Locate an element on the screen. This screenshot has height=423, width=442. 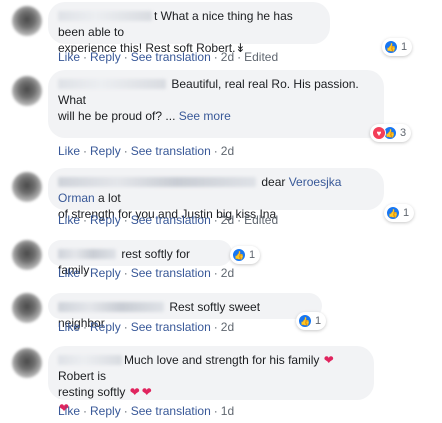
timestamp: 1d is located at coordinates (227, 411).